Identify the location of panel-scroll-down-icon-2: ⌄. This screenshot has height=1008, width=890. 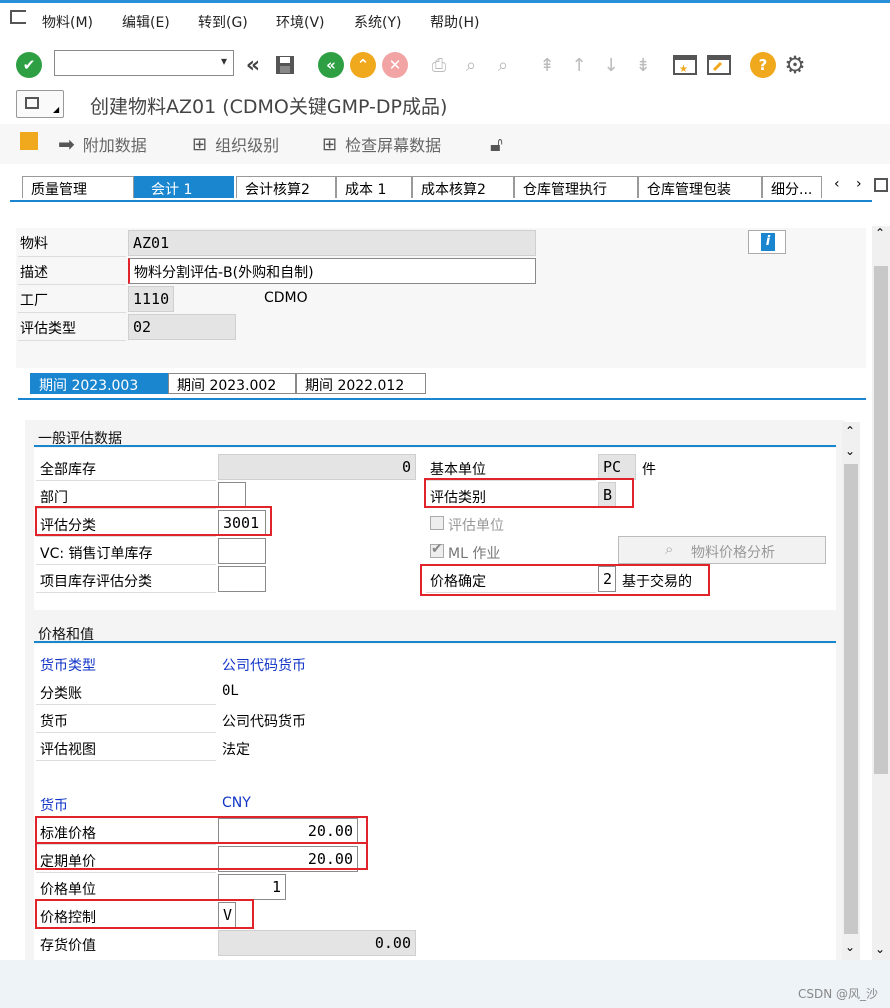
(850, 947).